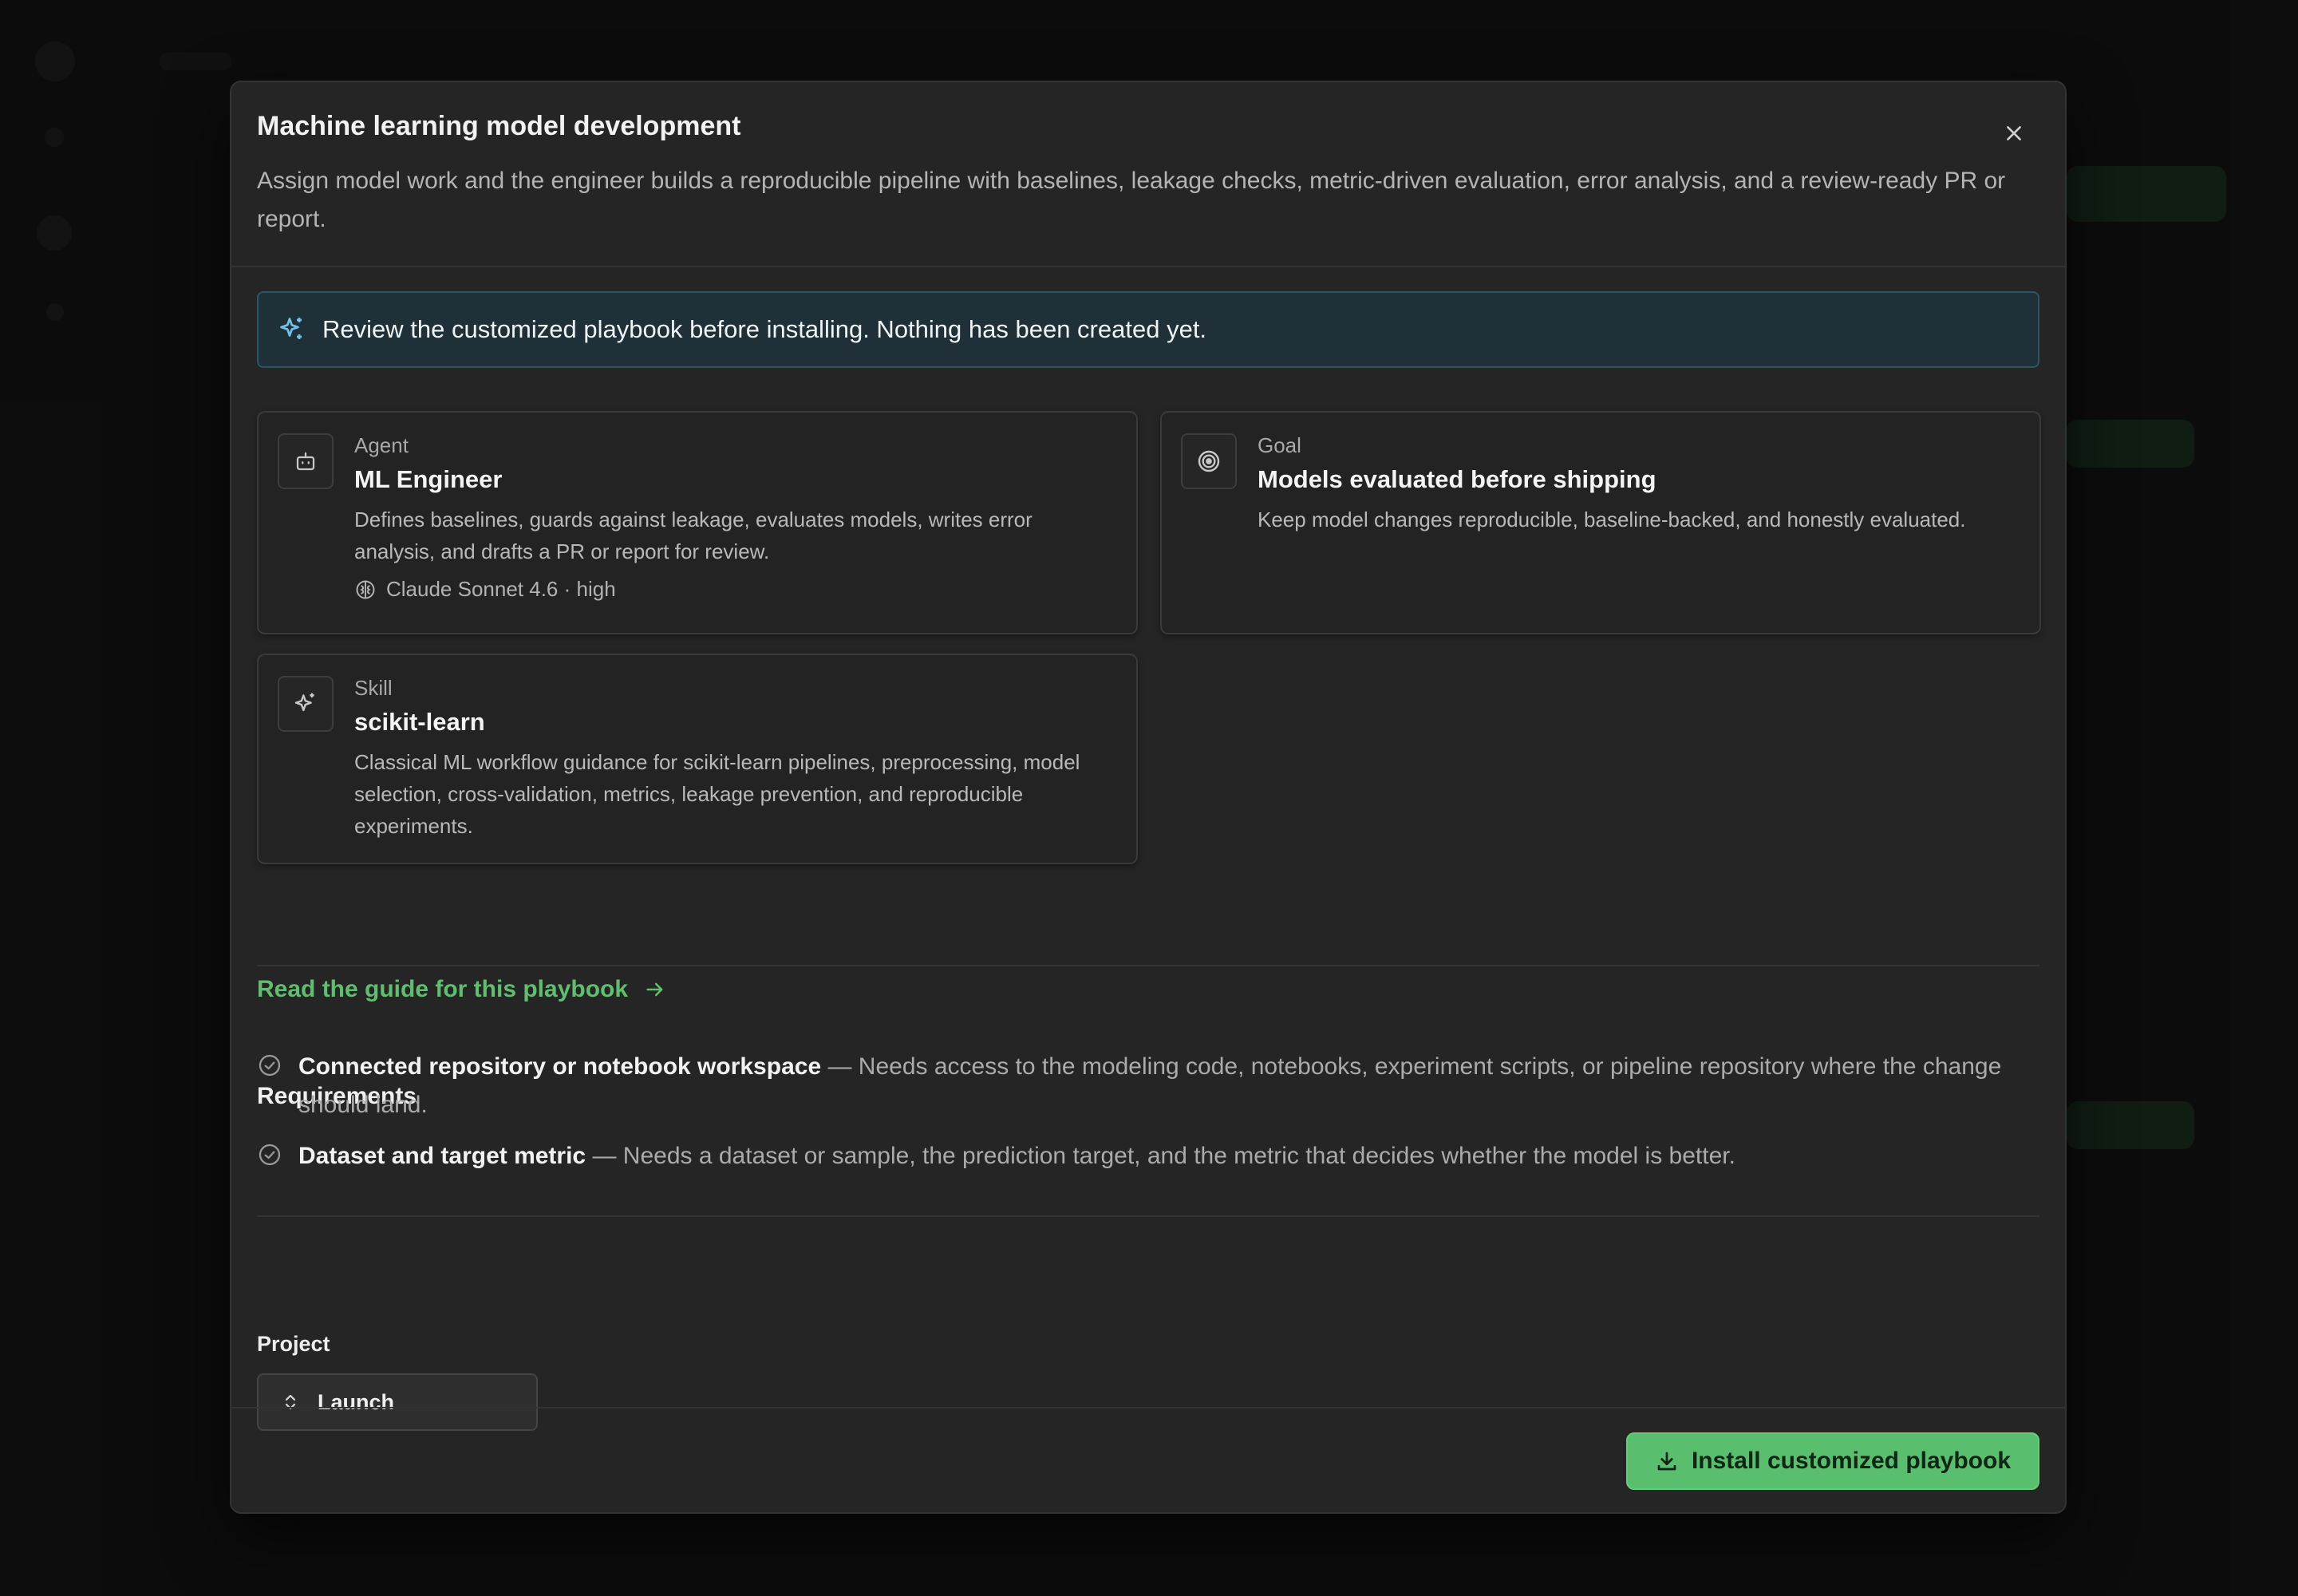 This screenshot has height=1596, width=2298. What do you see at coordinates (356, 1401) in the screenshot?
I see `project-selected-value: Launch` at bounding box center [356, 1401].